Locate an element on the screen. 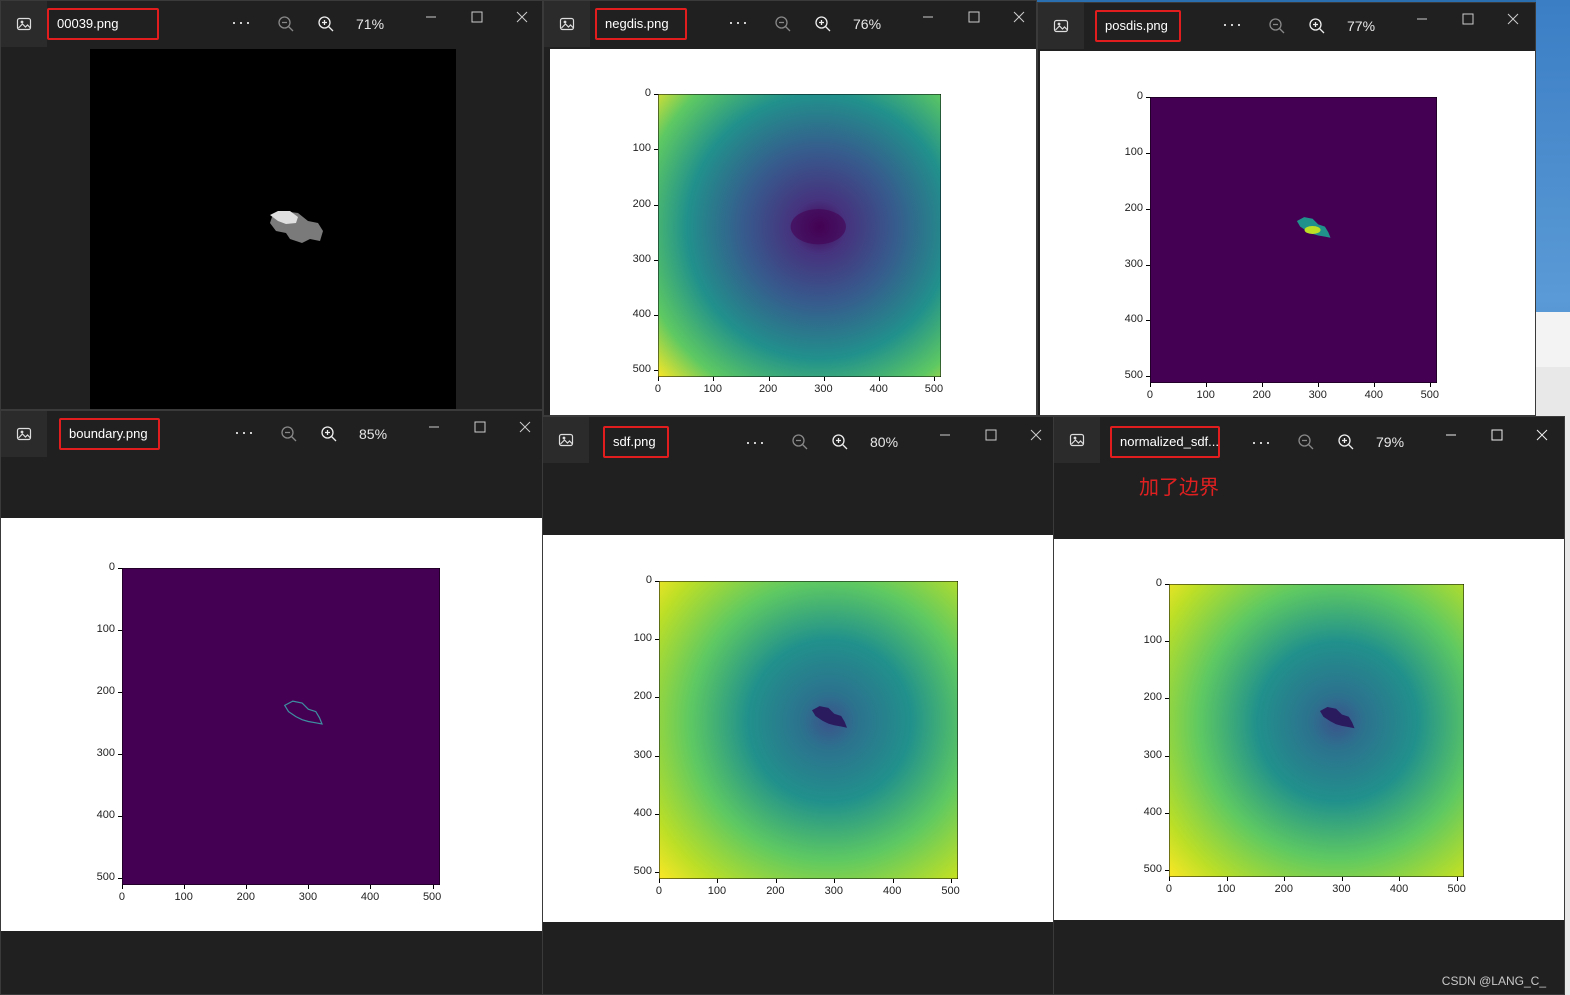 Image resolution: width=1570 pixels, height=995 pixels. file-tab: boundary.png is located at coordinates (109, 434).